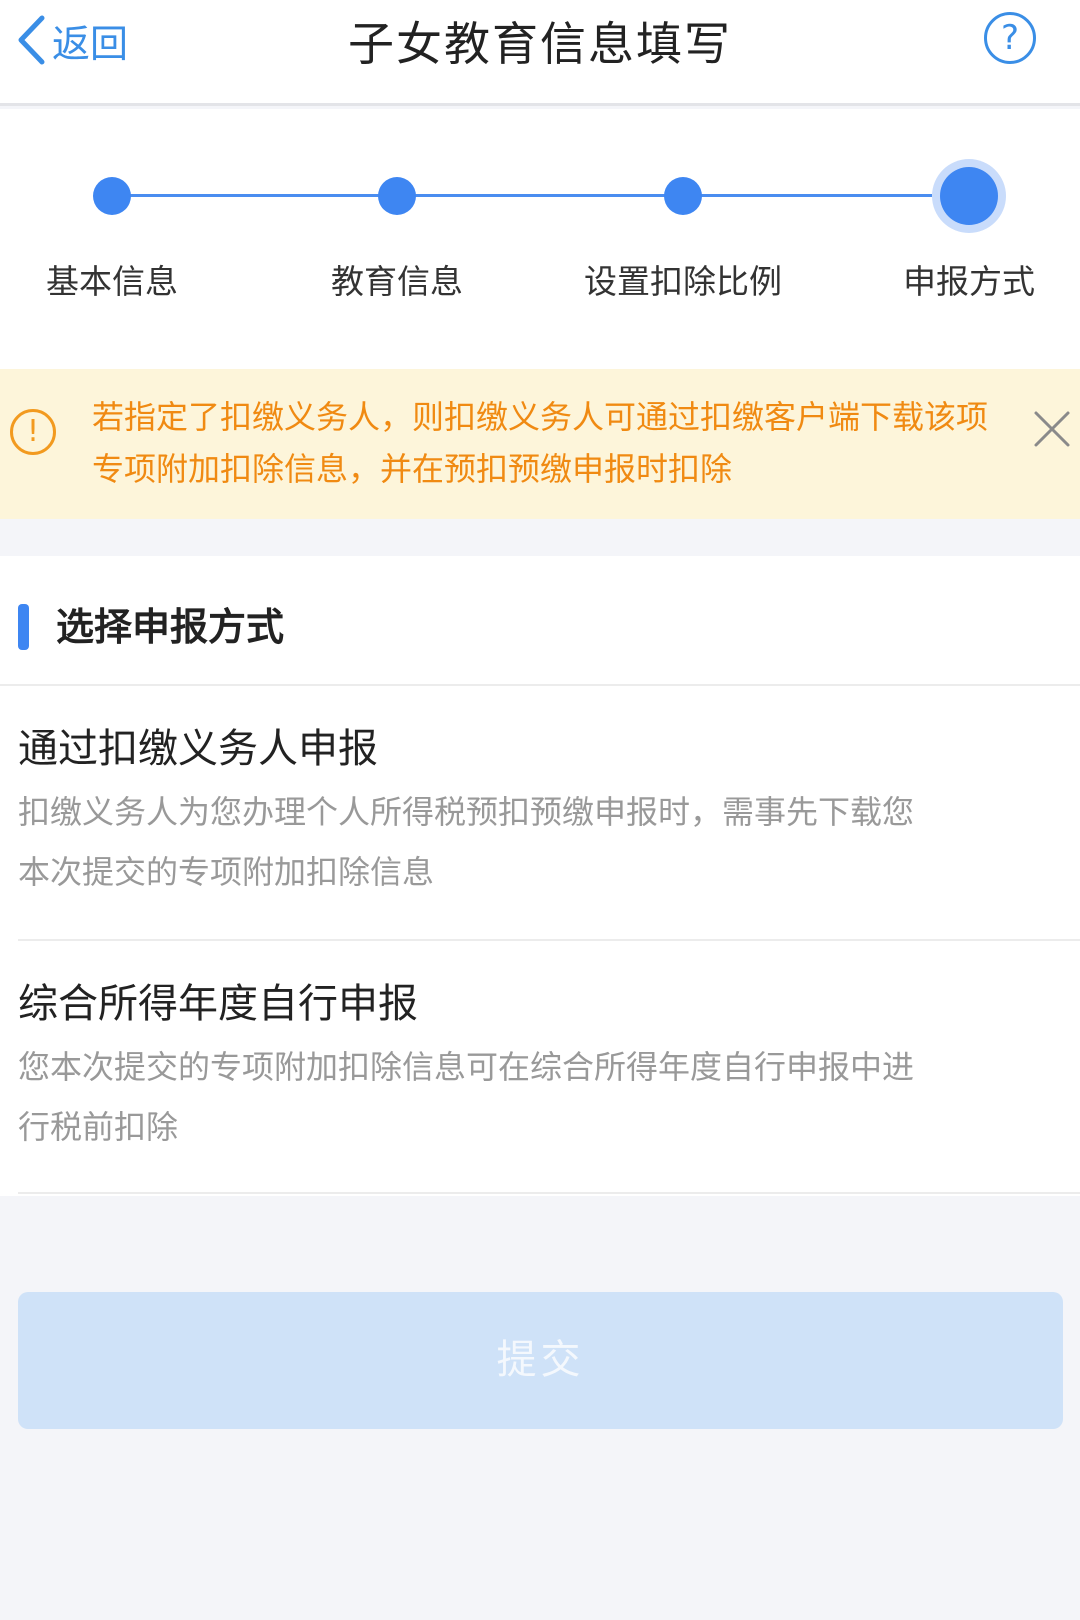  Describe the element at coordinates (112, 281) in the screenshot. I see `step-label-1: 基本信息` at that location.